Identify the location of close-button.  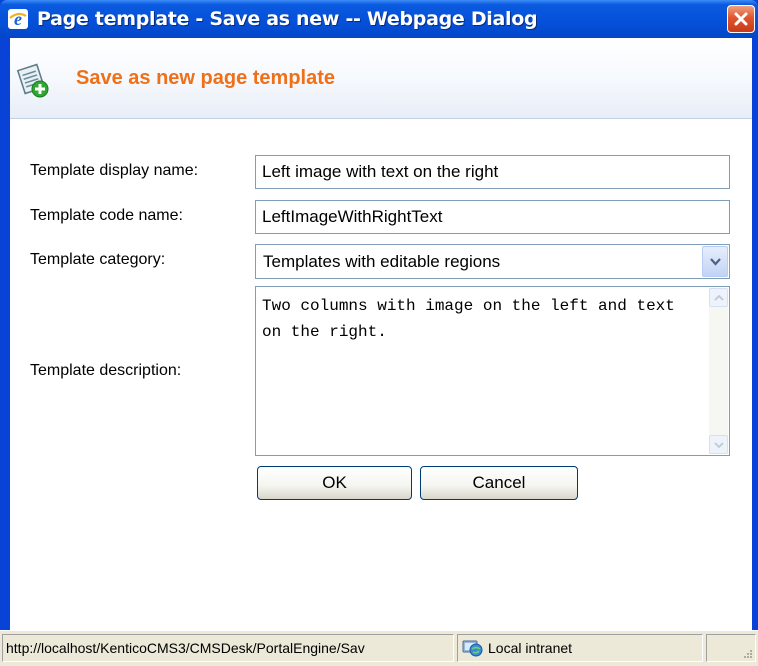
(741, 19).